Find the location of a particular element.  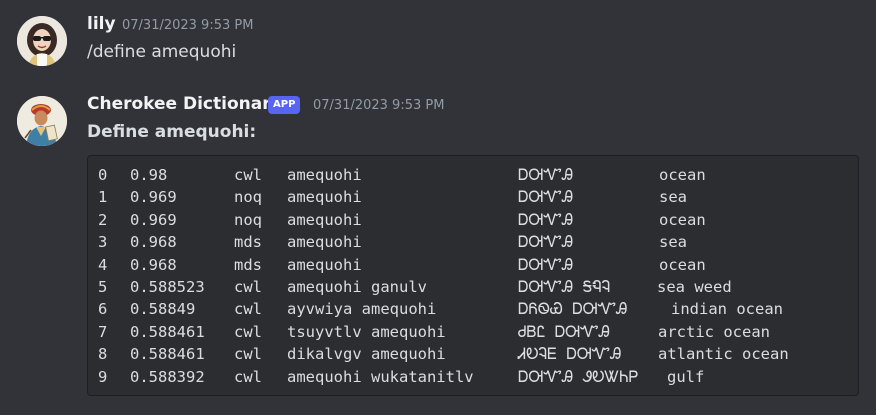

result-word: dikalvgv amequohi is located at coordinates (366, 354).